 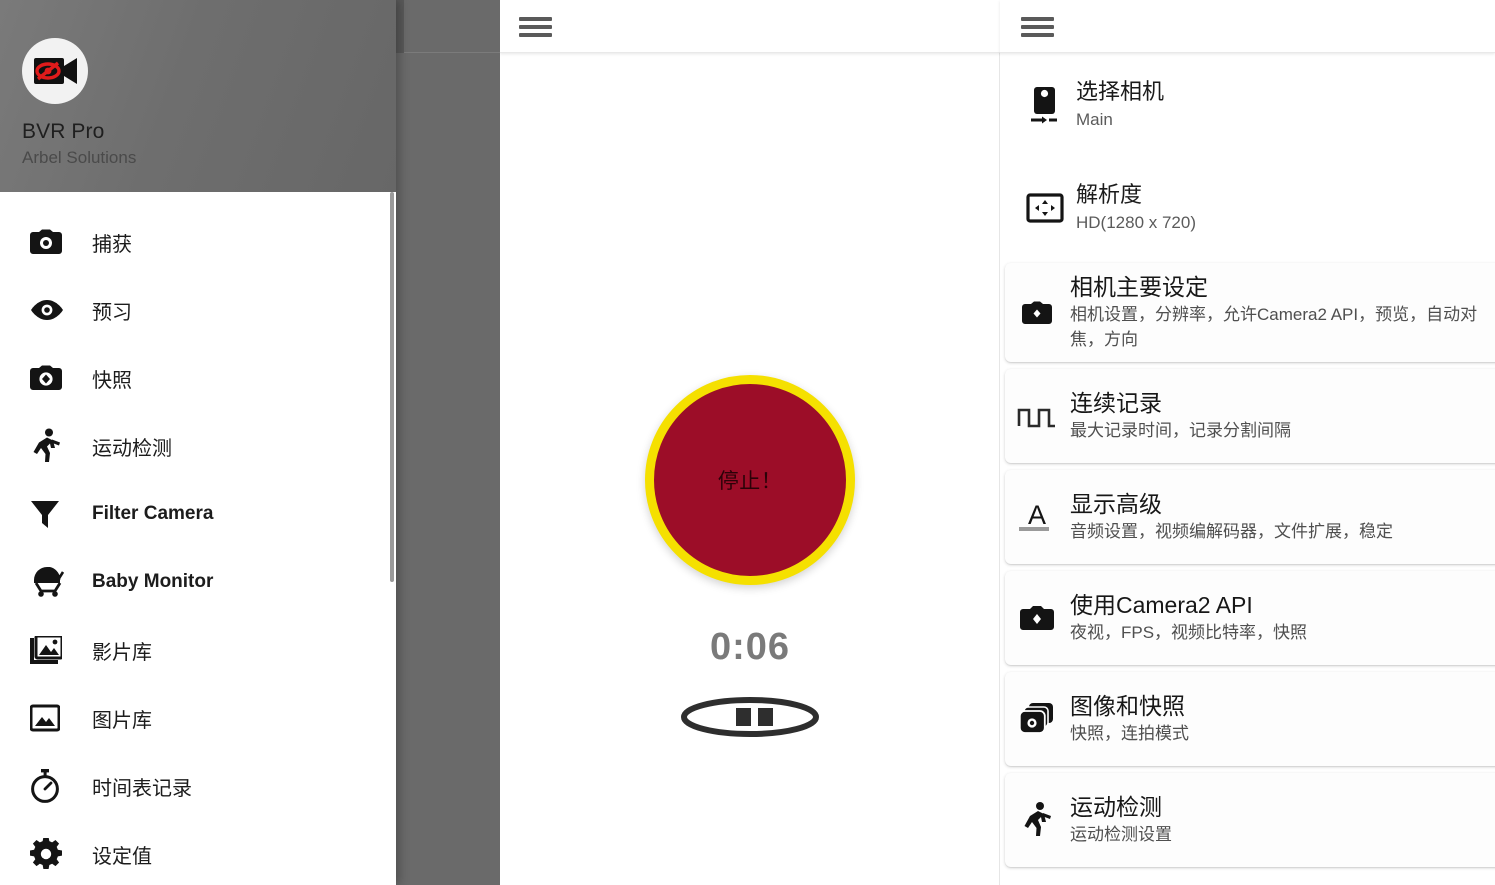 What do you see at coordinates (198, 378) in the screenshot?
I see `sidebar-item-snapshot: 快照` at bounding box center [198, 378].